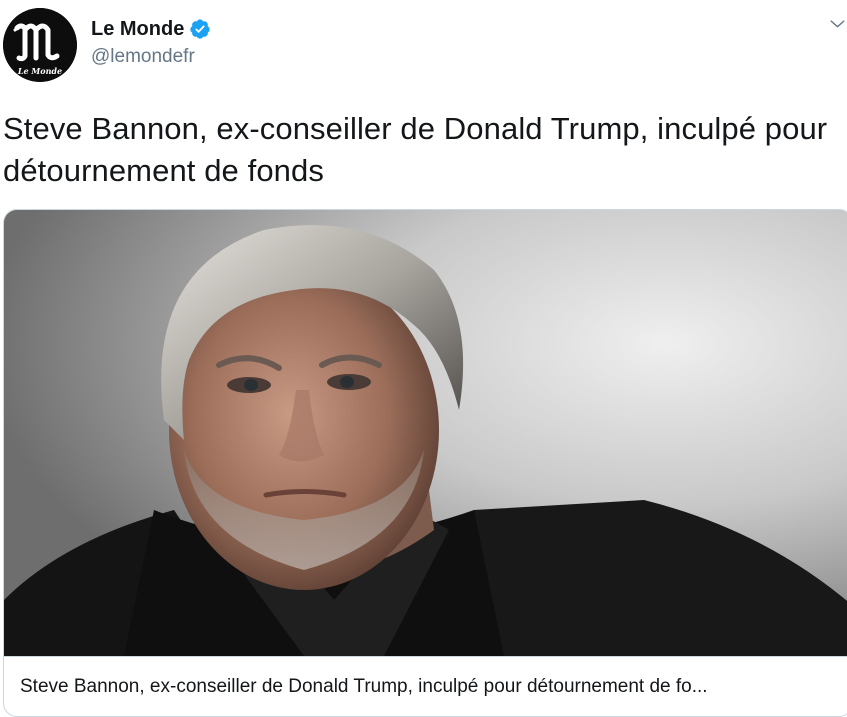 This screenshot has width=847, height=717. I want to click on display-name: Le Monde, so click(137, 29).